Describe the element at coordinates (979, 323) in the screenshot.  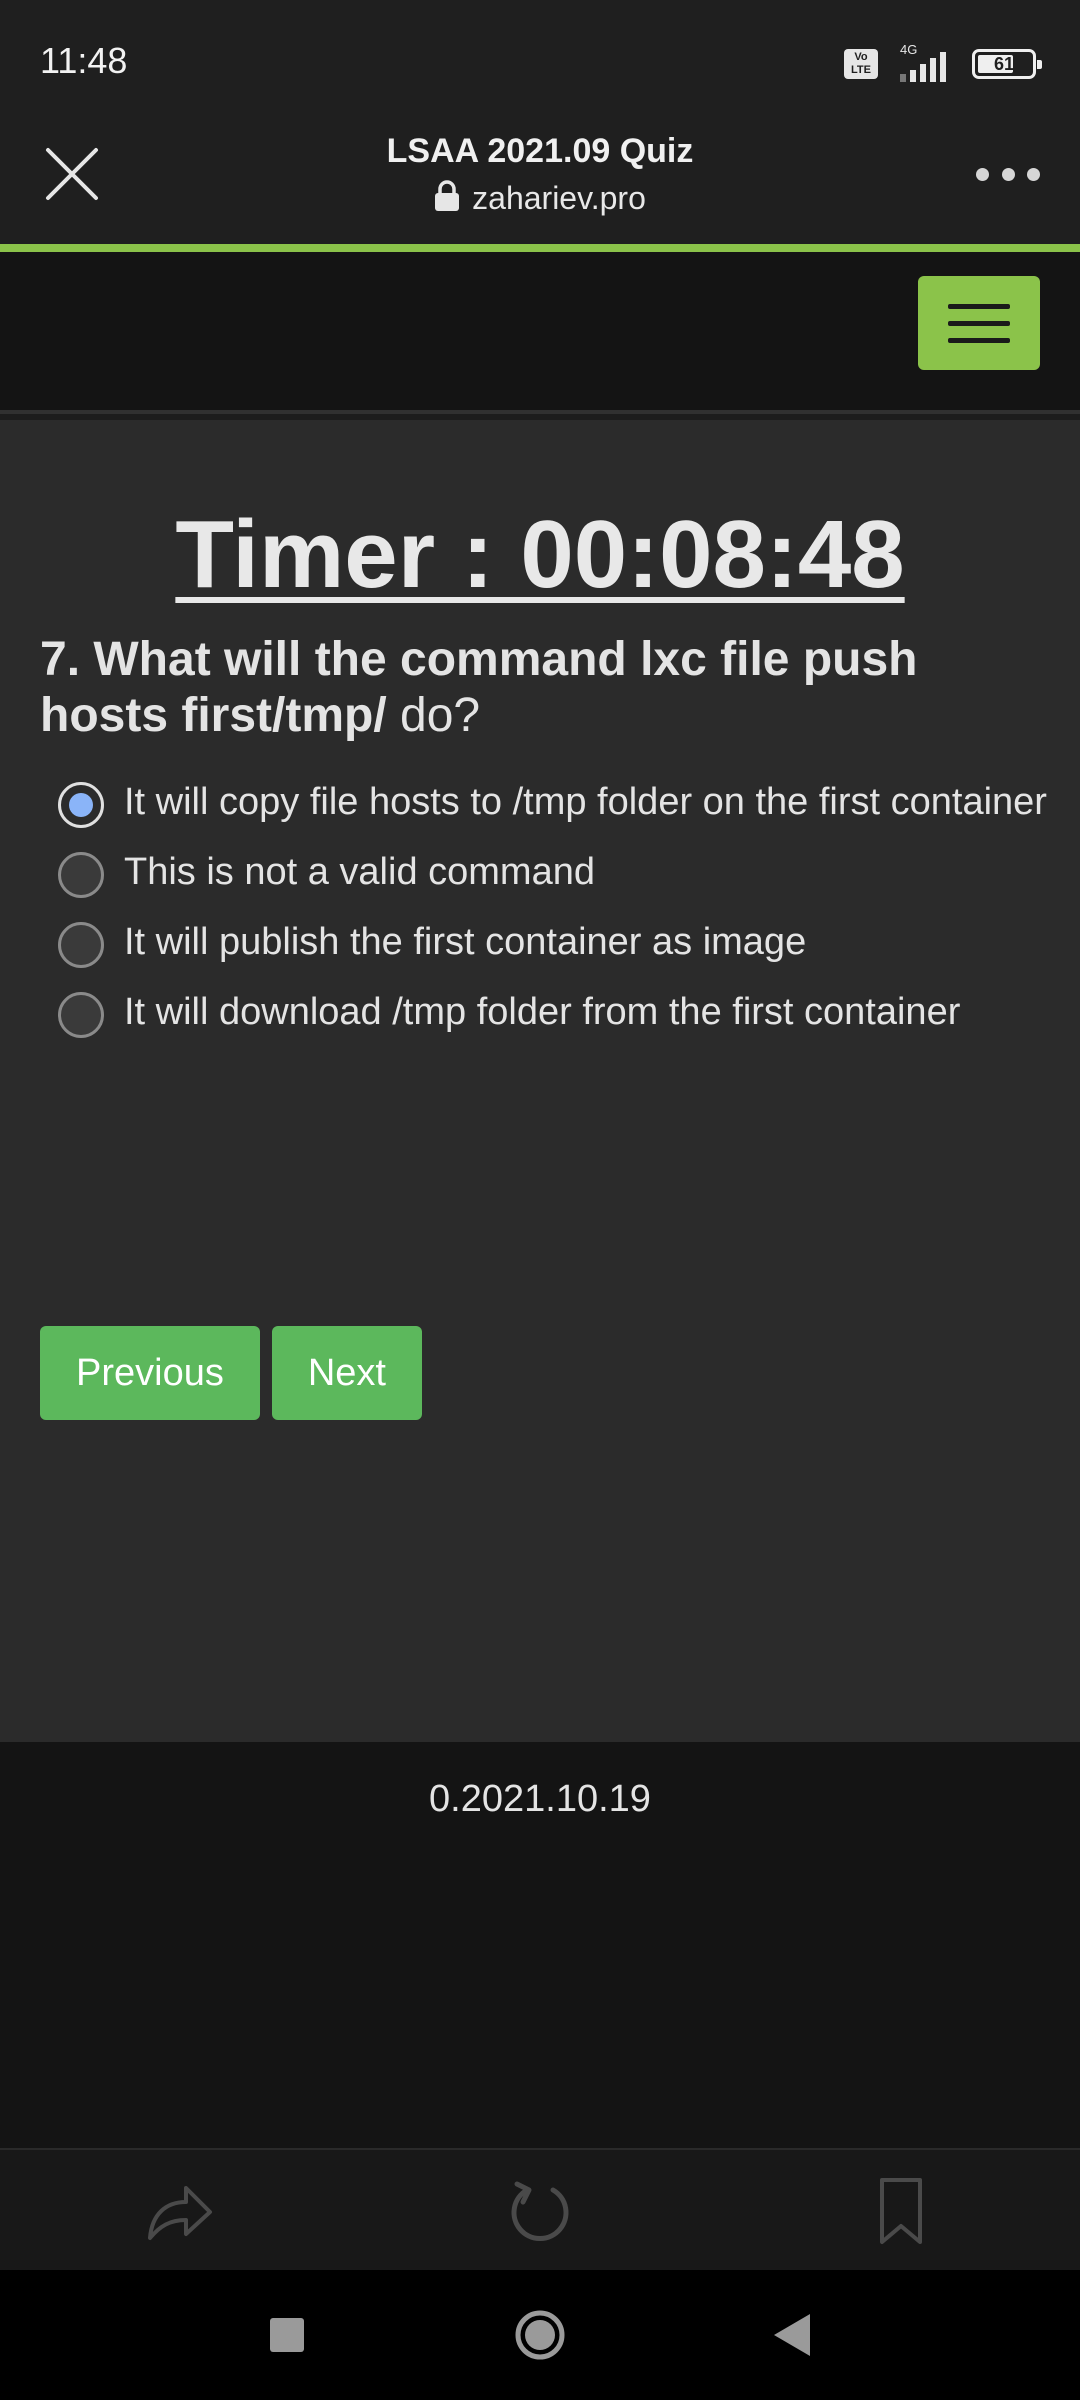
I see `hamburger-menu-icon` at that location.